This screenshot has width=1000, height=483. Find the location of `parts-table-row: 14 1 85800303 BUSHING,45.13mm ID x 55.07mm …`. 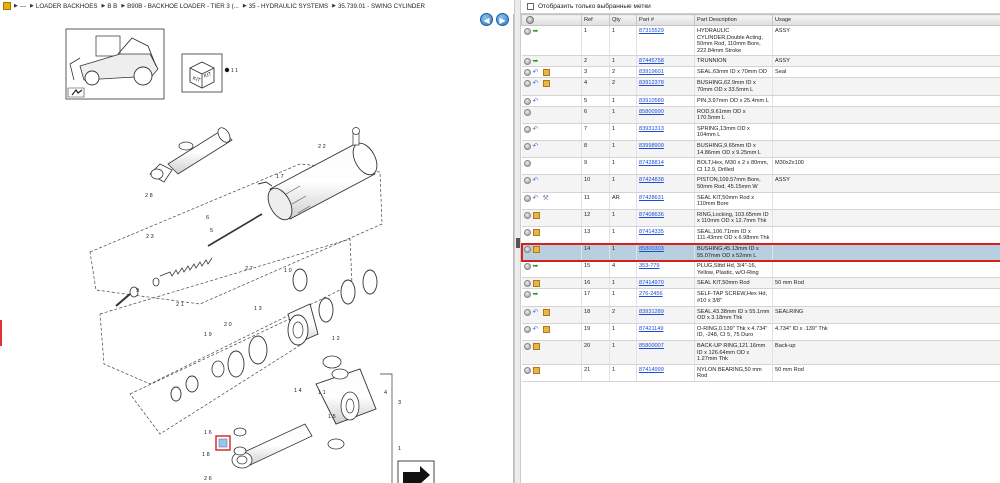

parts-table-row: 14 1 85800303 BUSHING,45.13mm ID x 55.07mm … is located at coordinates (760, 252).